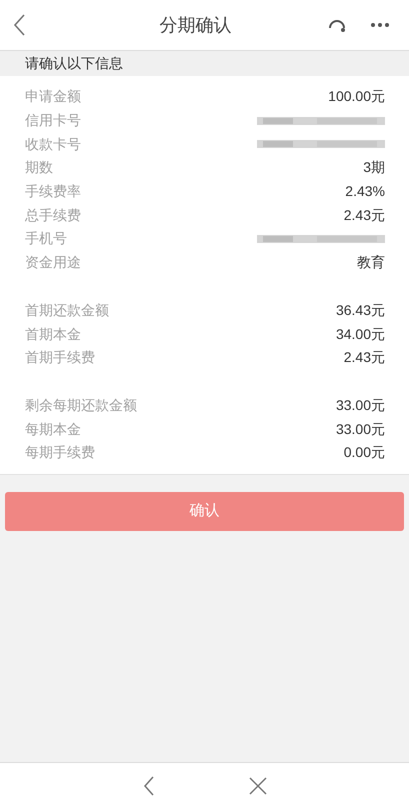  Describe the element at coordinates (360, 334) in the screenshot. I see `field-value: 34.00元` at that location.